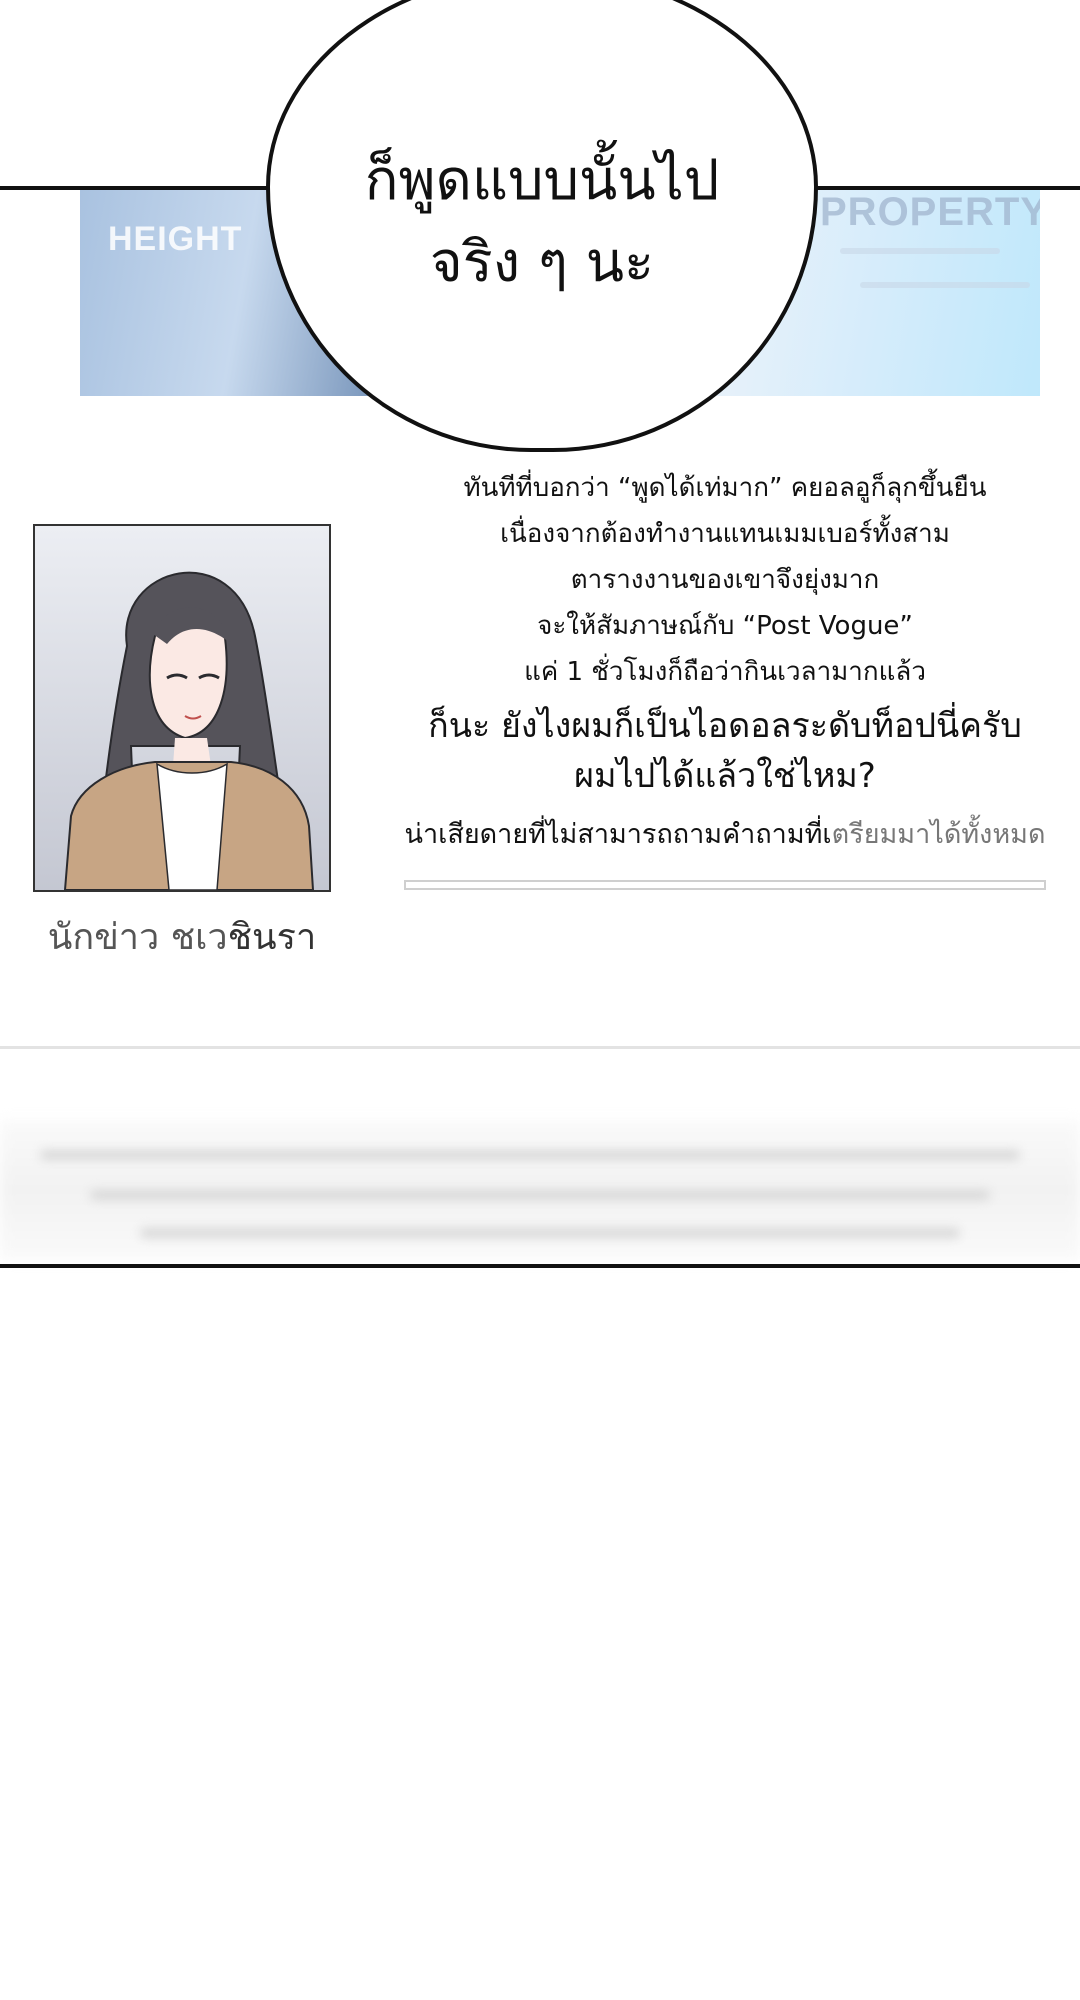 This screenshot has width=1080, height=2000. I want to click on article-line: แค่ 1 ชั่วโมงก็ถือว่ากินเวลามากแล้ว, so click(725, 672).